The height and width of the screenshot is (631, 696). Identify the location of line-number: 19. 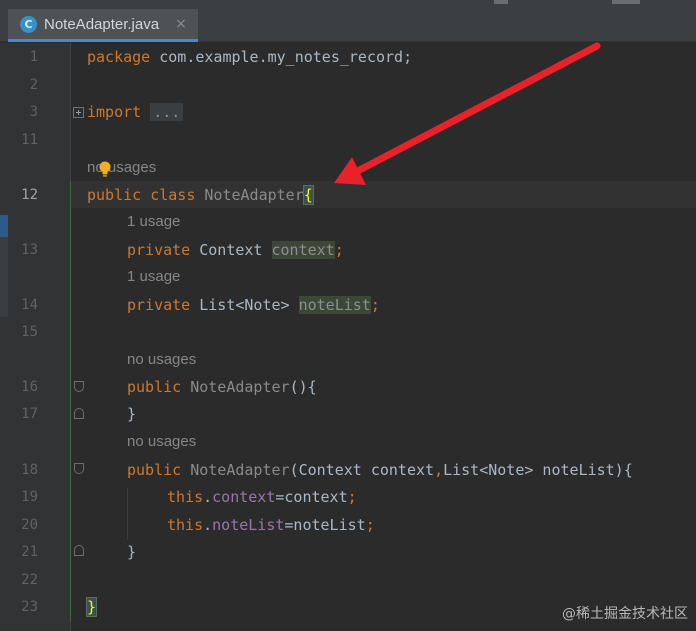
(29, 497).